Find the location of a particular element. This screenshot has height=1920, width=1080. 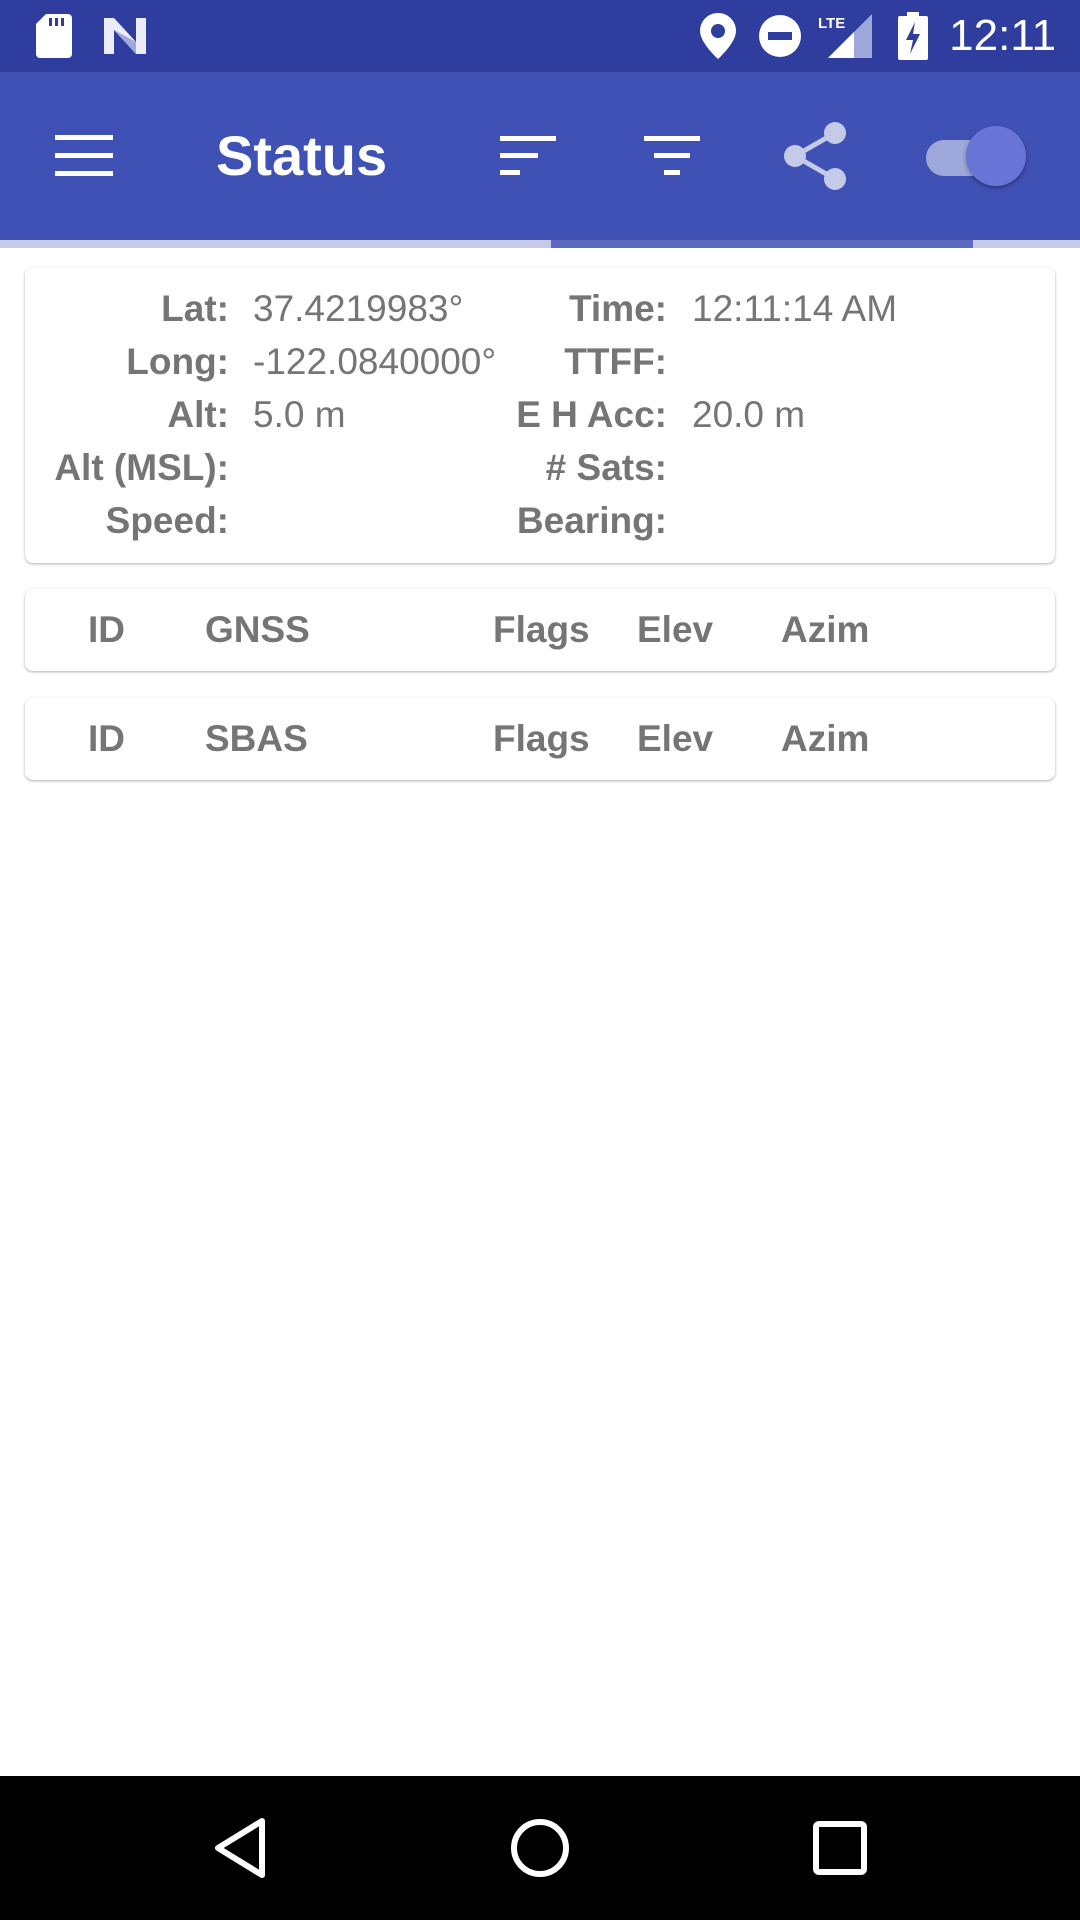

gnss-col-flags: Flags is located at coordinates (541, 630).